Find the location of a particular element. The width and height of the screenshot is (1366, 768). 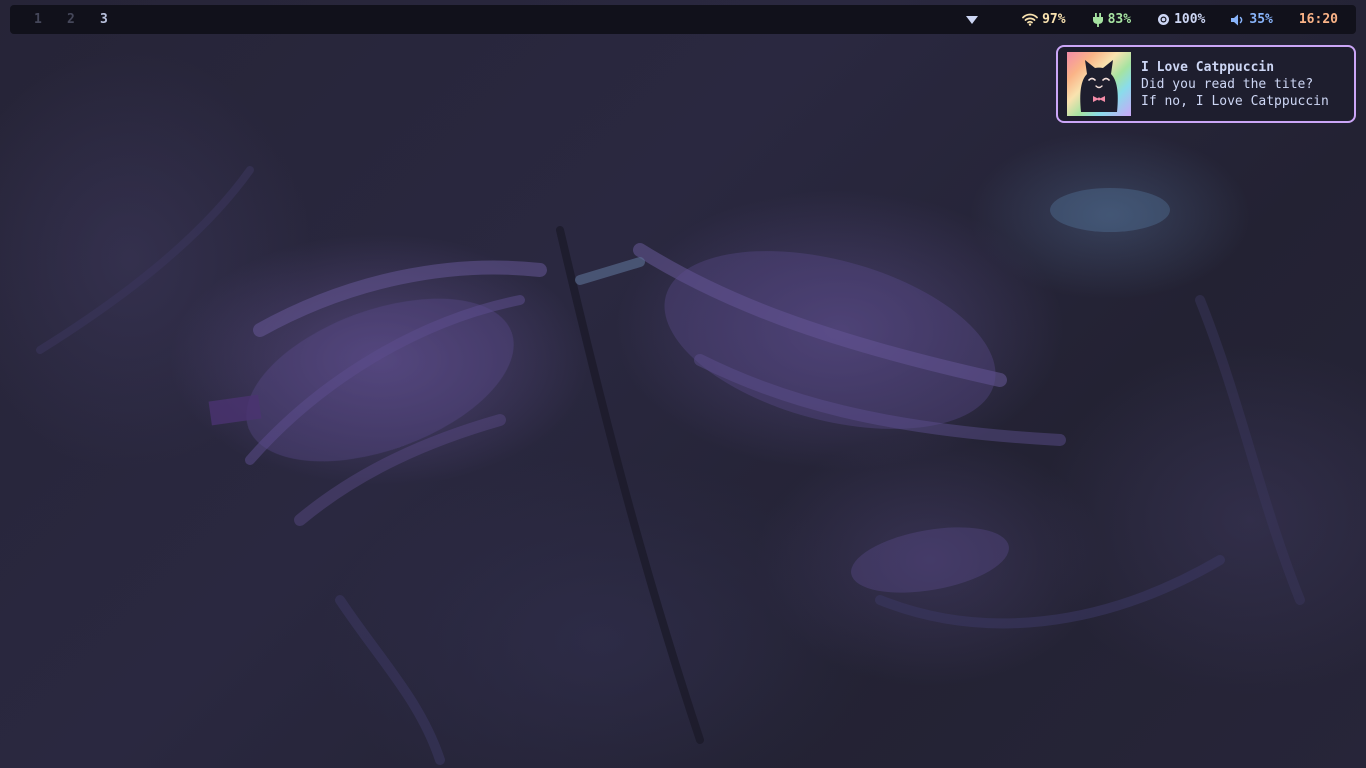

network-signal-icon is located at coordinates (972, 19).